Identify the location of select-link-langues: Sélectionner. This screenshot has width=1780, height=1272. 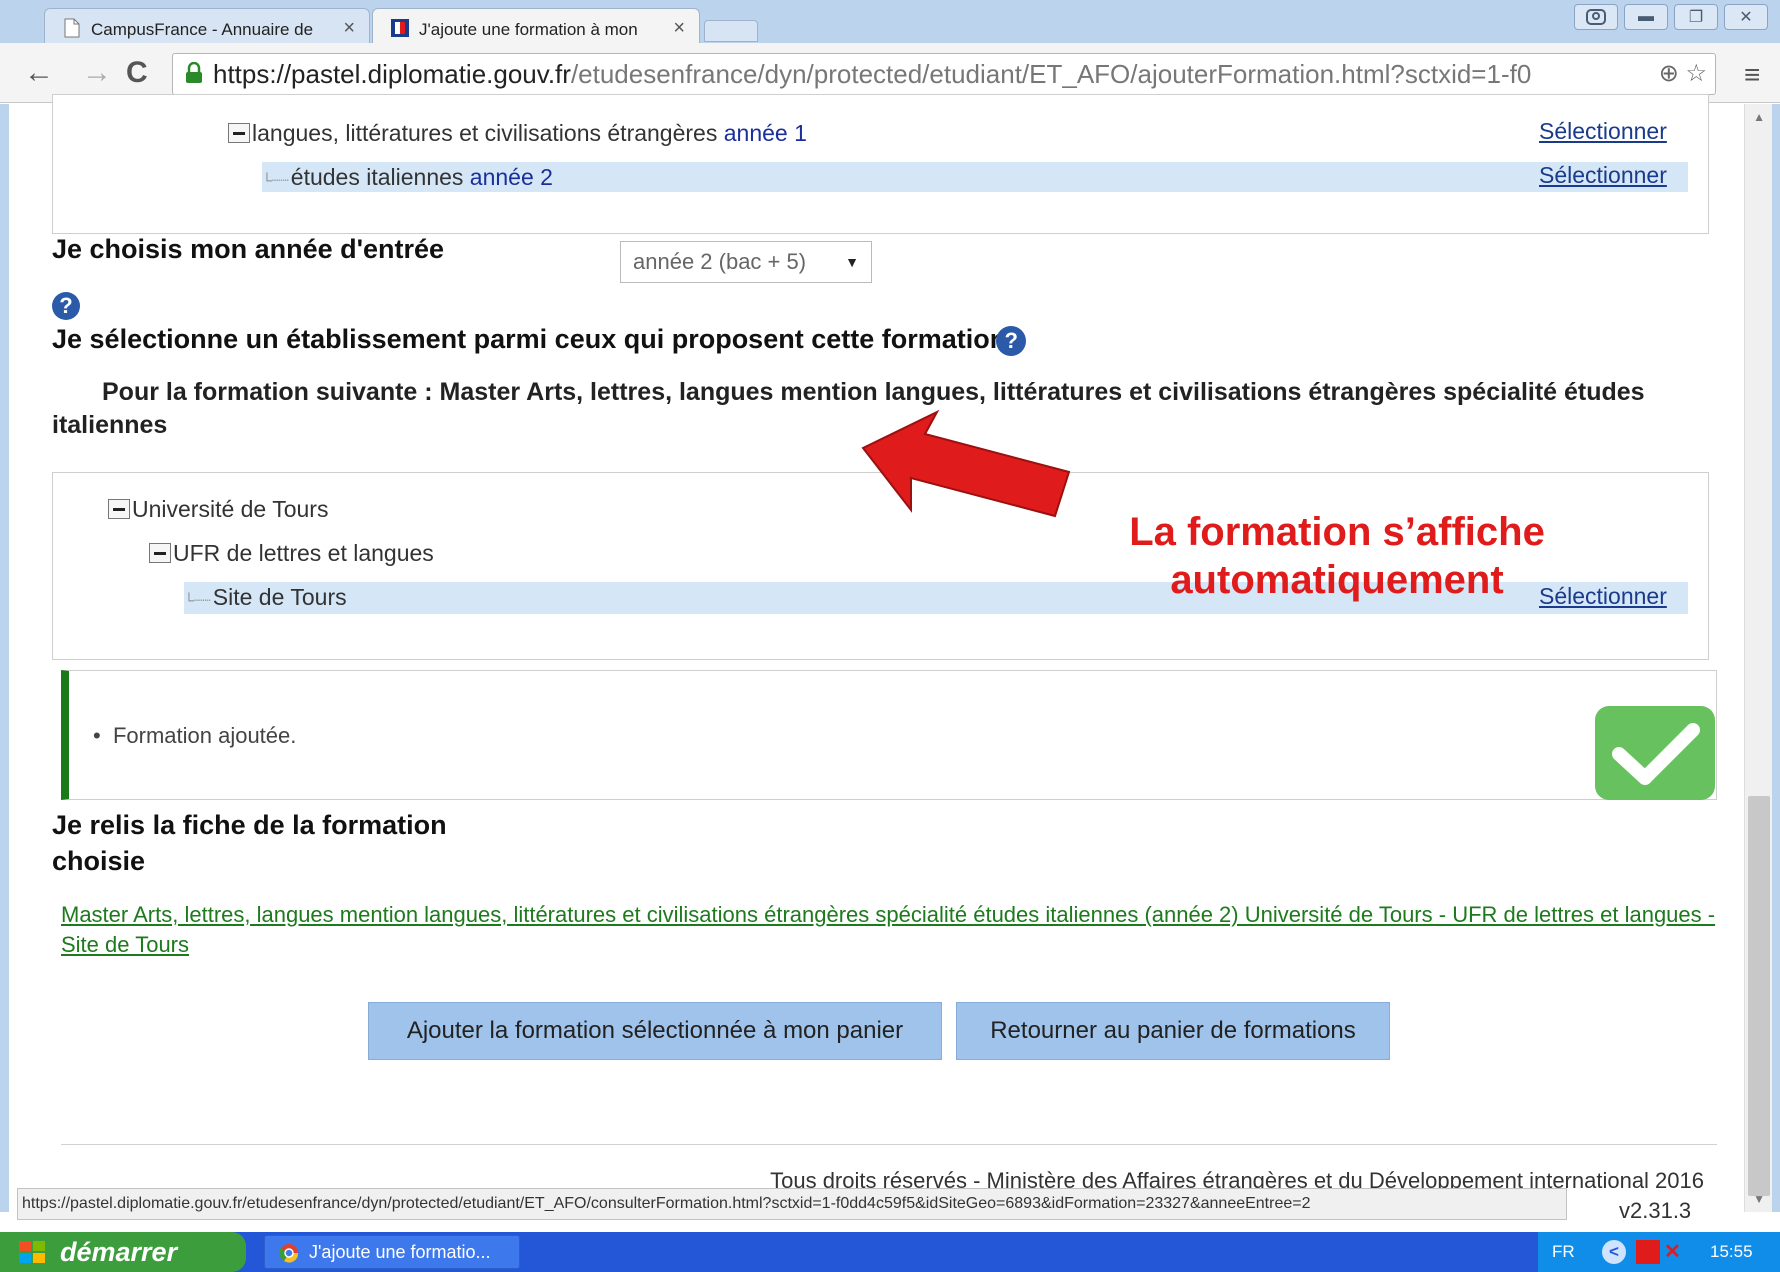
(1603, 131).